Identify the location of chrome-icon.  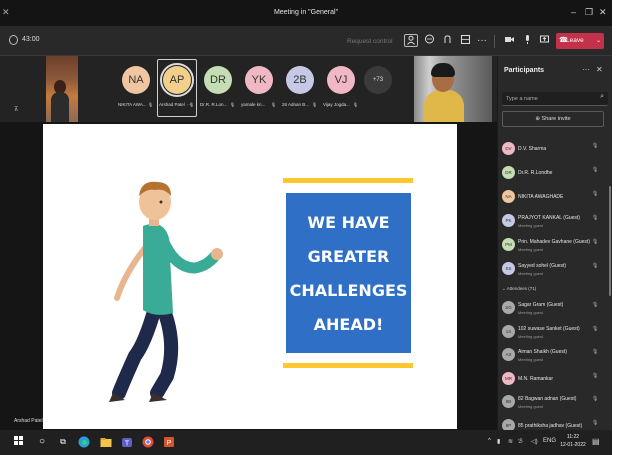
(148, 442).